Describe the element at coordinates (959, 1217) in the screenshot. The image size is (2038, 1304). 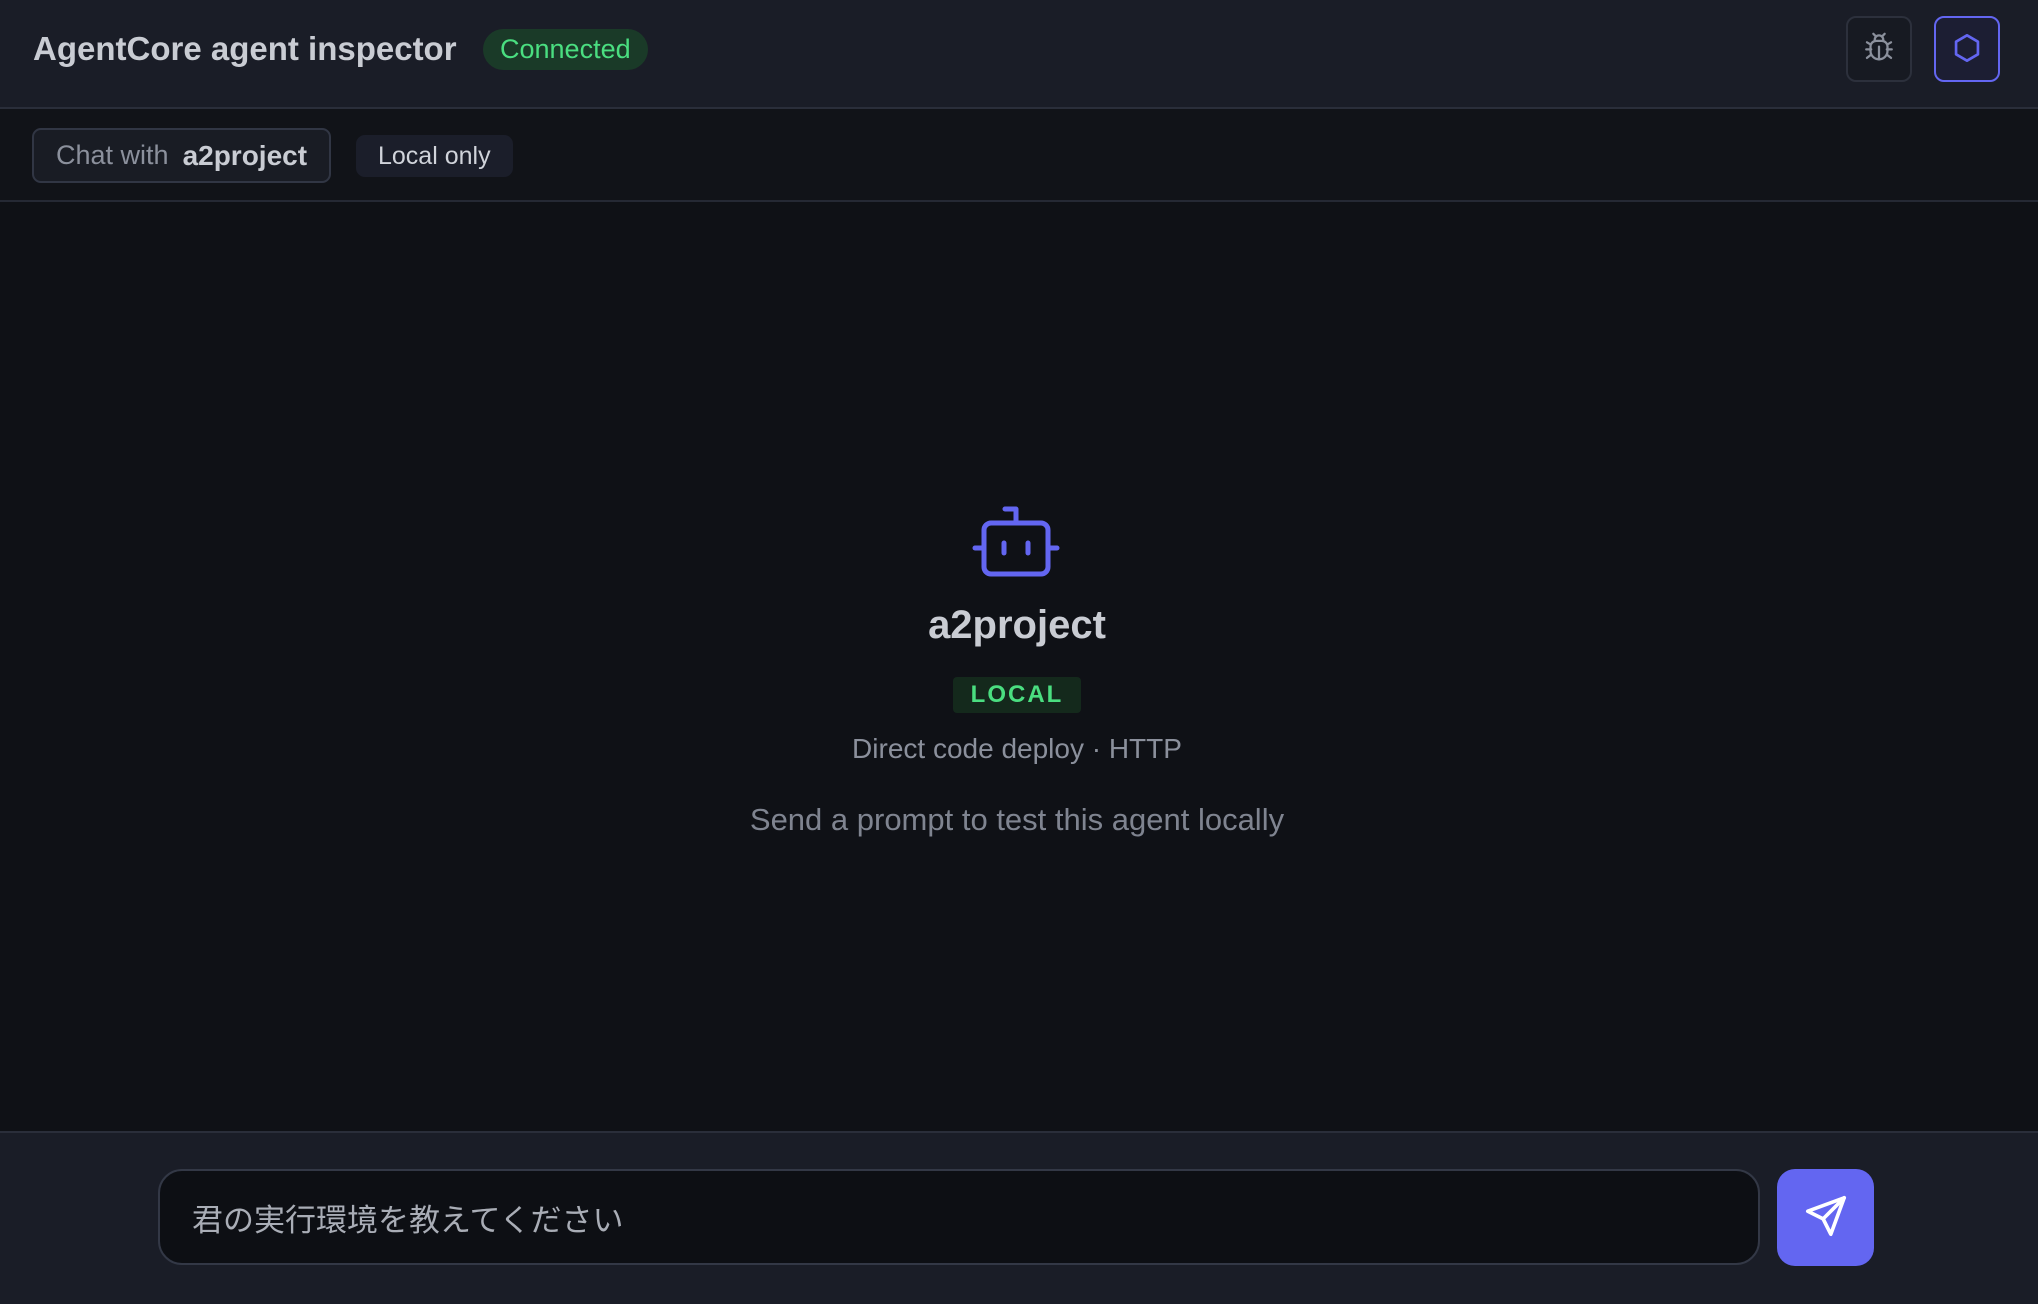
I see `prompt-input` at that location.